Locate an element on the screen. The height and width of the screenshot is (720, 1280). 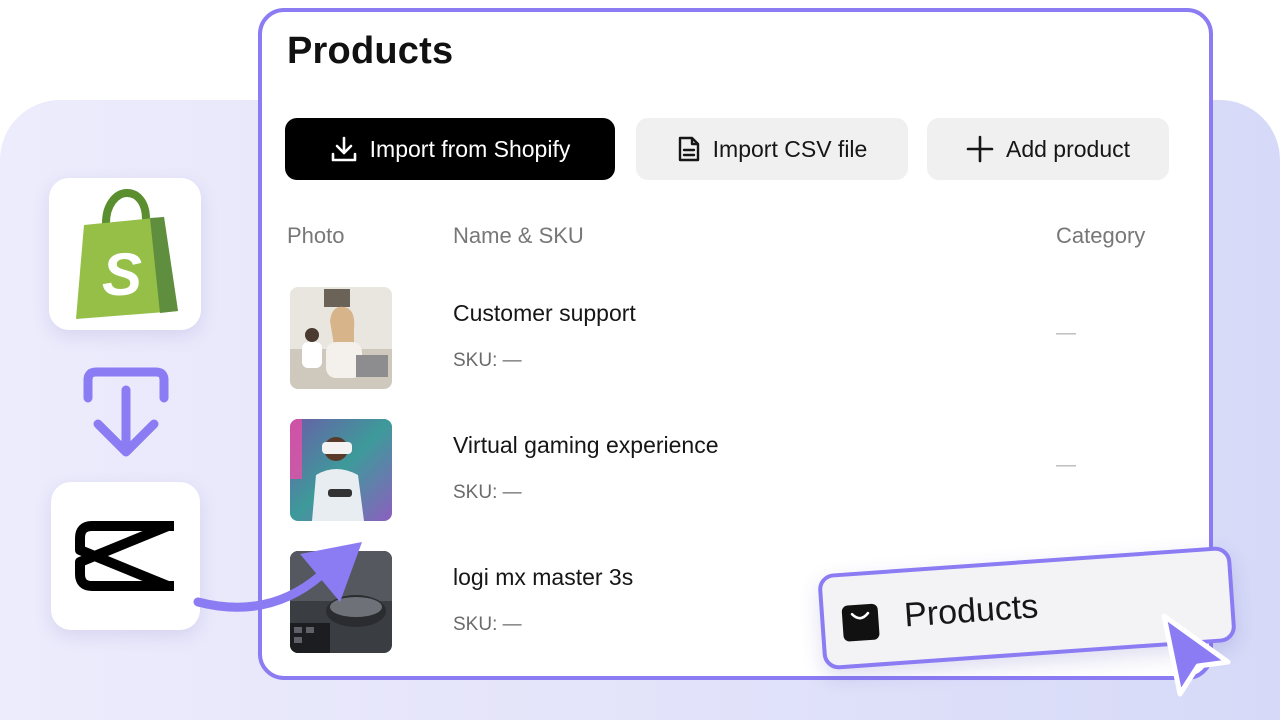
svg-text: S is located at coordinates (122, 274).